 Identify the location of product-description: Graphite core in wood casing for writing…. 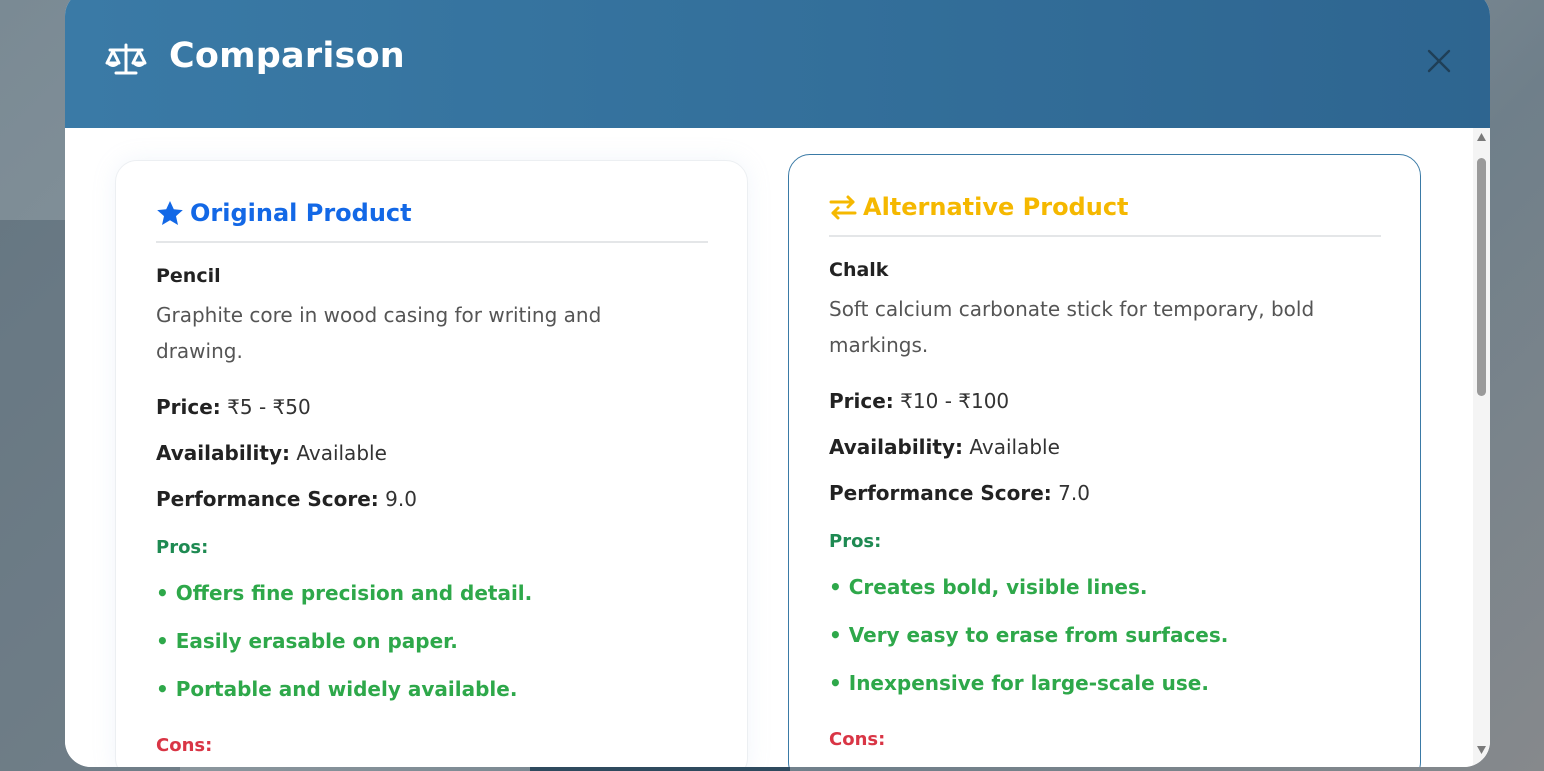
(379, 333).